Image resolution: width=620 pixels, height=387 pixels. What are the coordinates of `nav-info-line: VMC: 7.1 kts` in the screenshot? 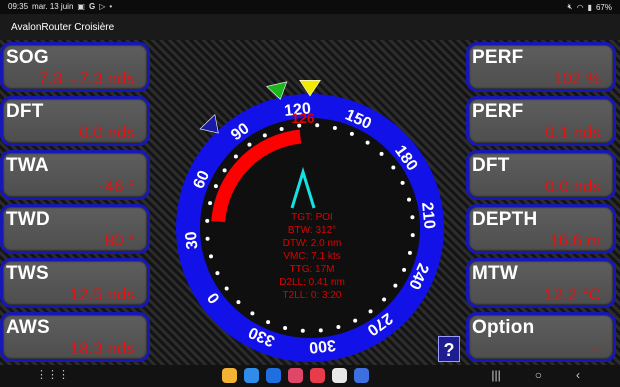 It's located at (311, 256).